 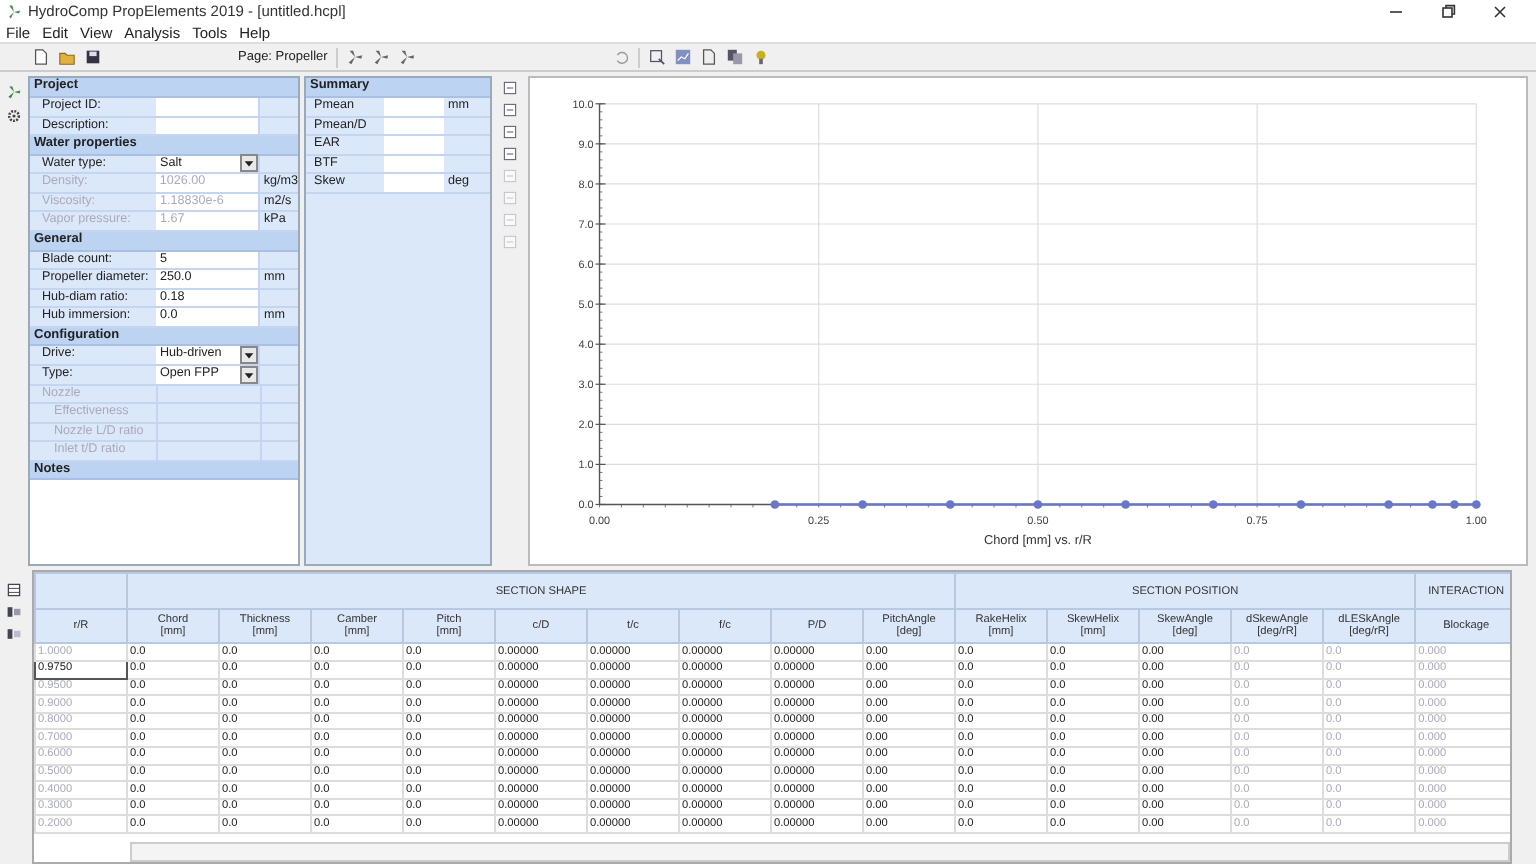 What do you see at coordinates (656, 57) in the screenshot?
I see `zoom-box-icon` at bounding box center [656, 57].